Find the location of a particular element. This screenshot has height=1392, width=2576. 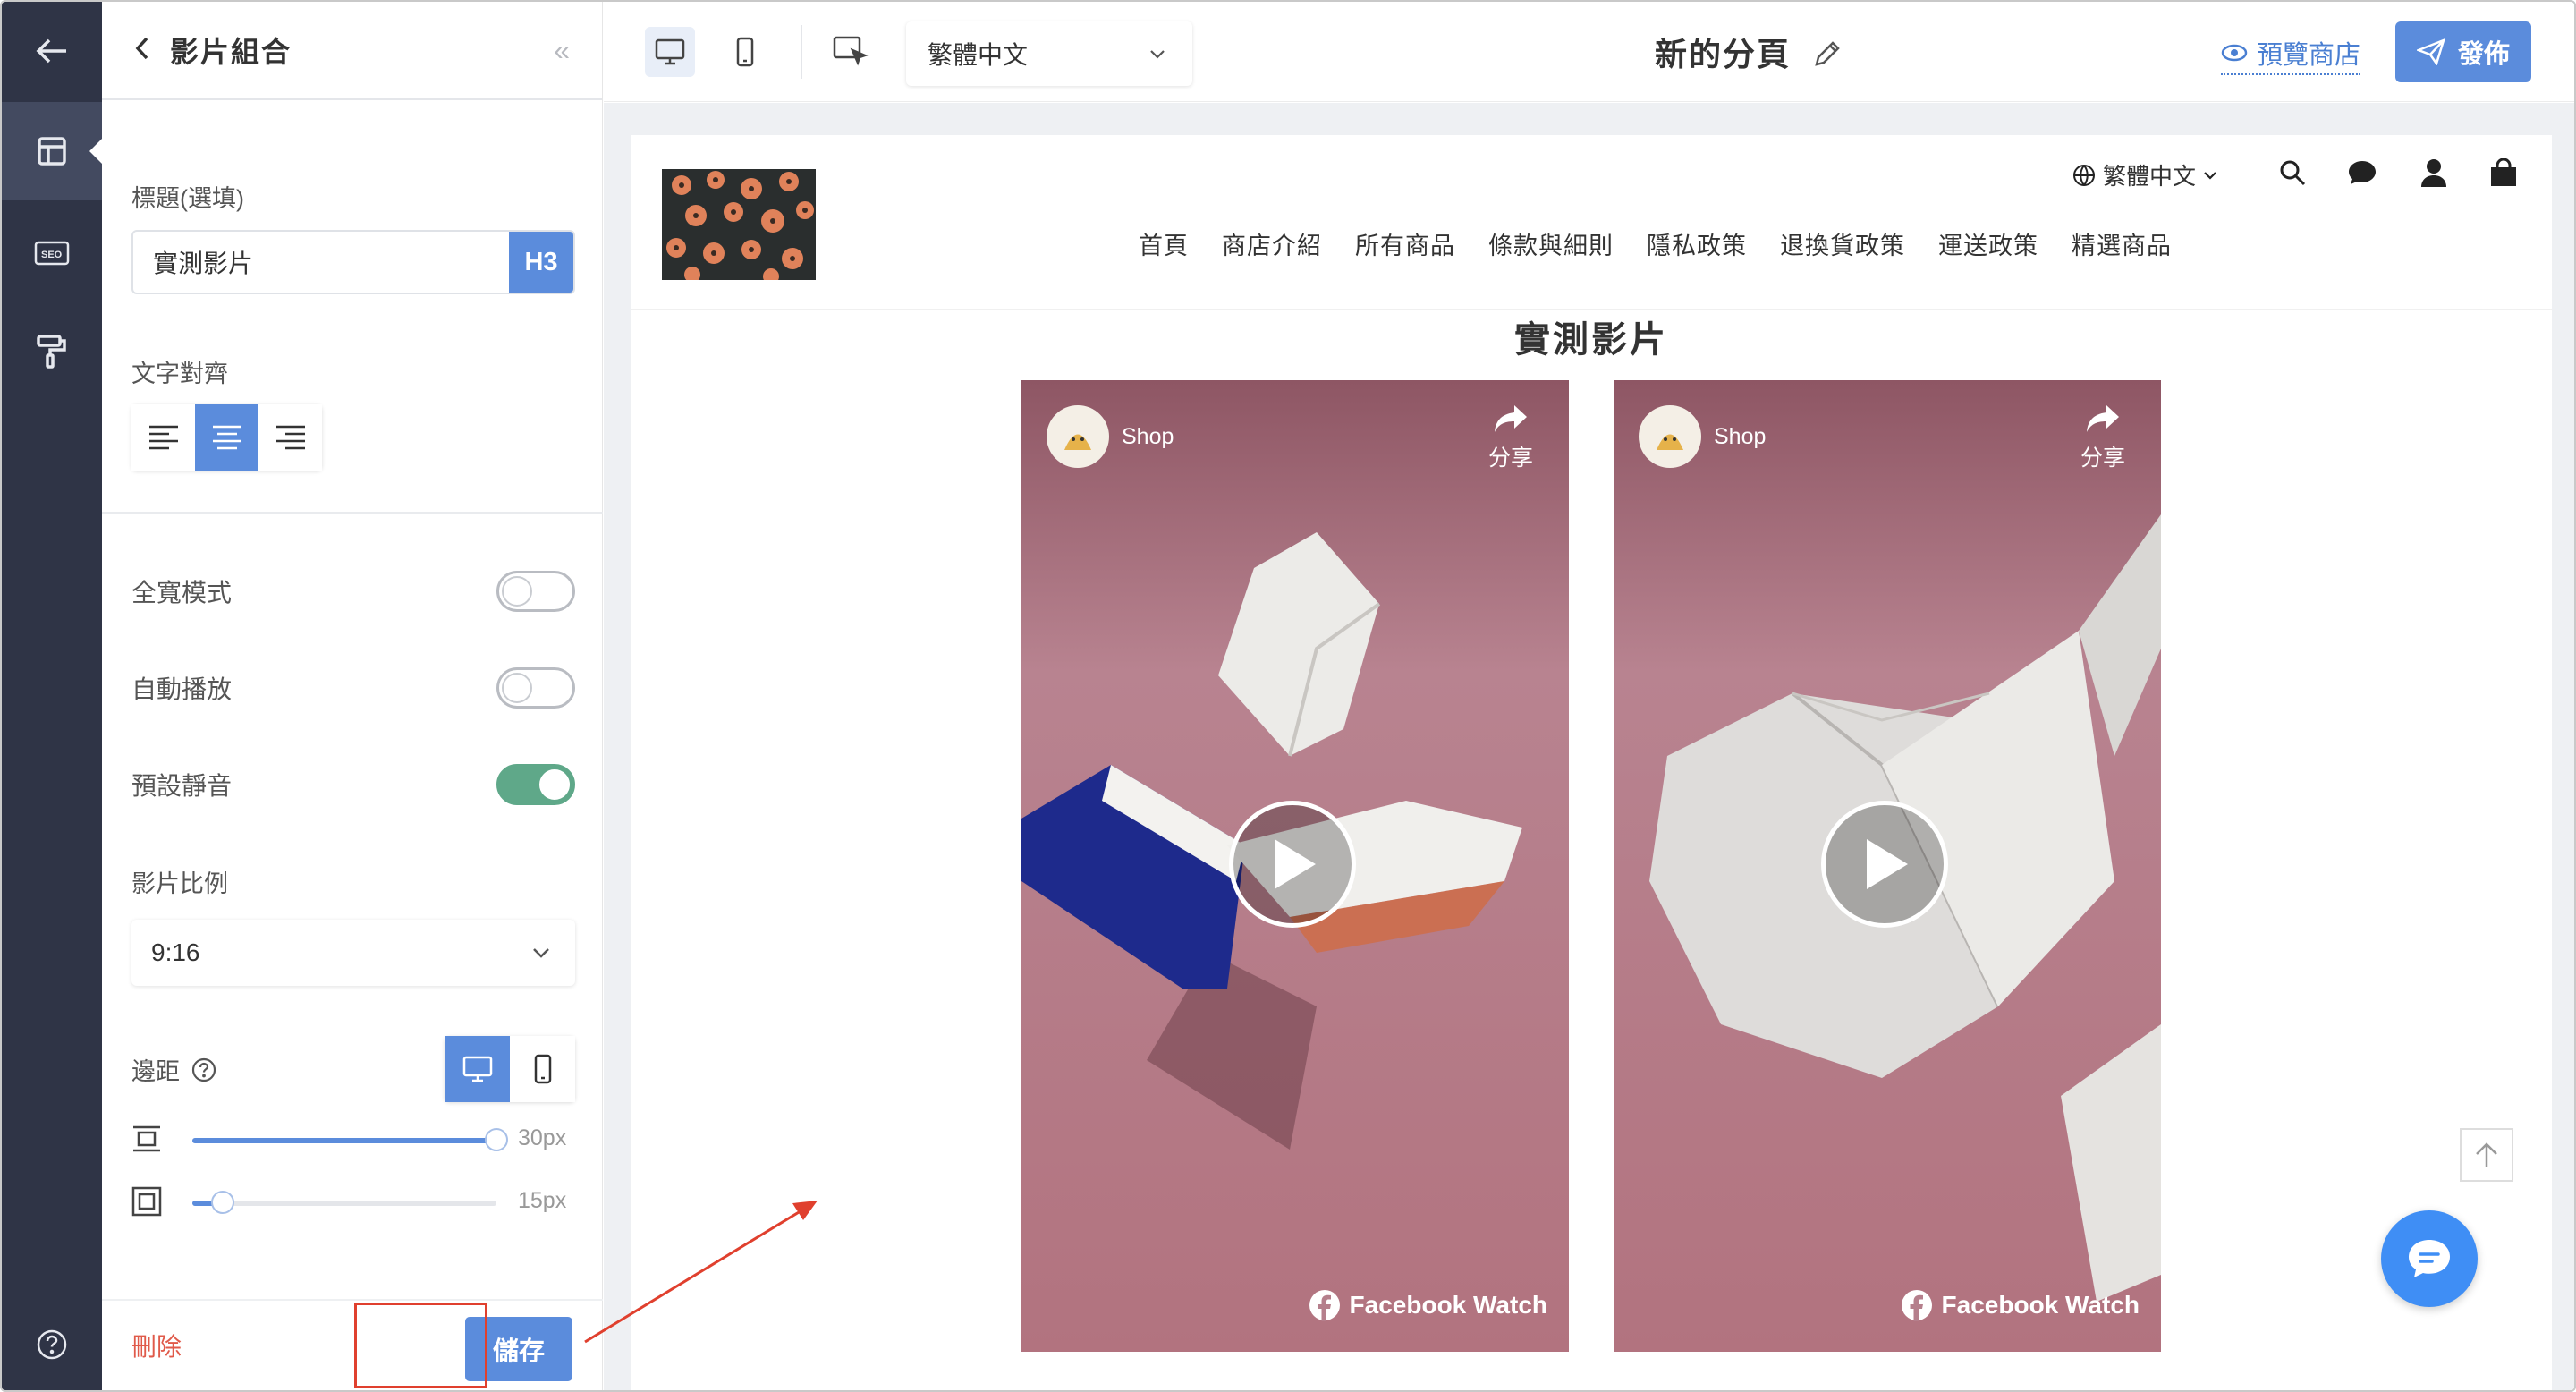

video-header: Shop is located at coordinates (1702, 436).